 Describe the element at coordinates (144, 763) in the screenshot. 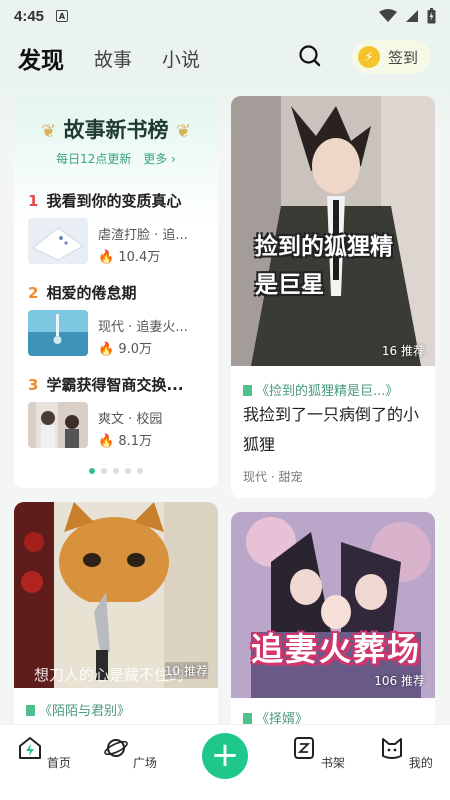

I see `tab-plaza-label: 广场` at that location.